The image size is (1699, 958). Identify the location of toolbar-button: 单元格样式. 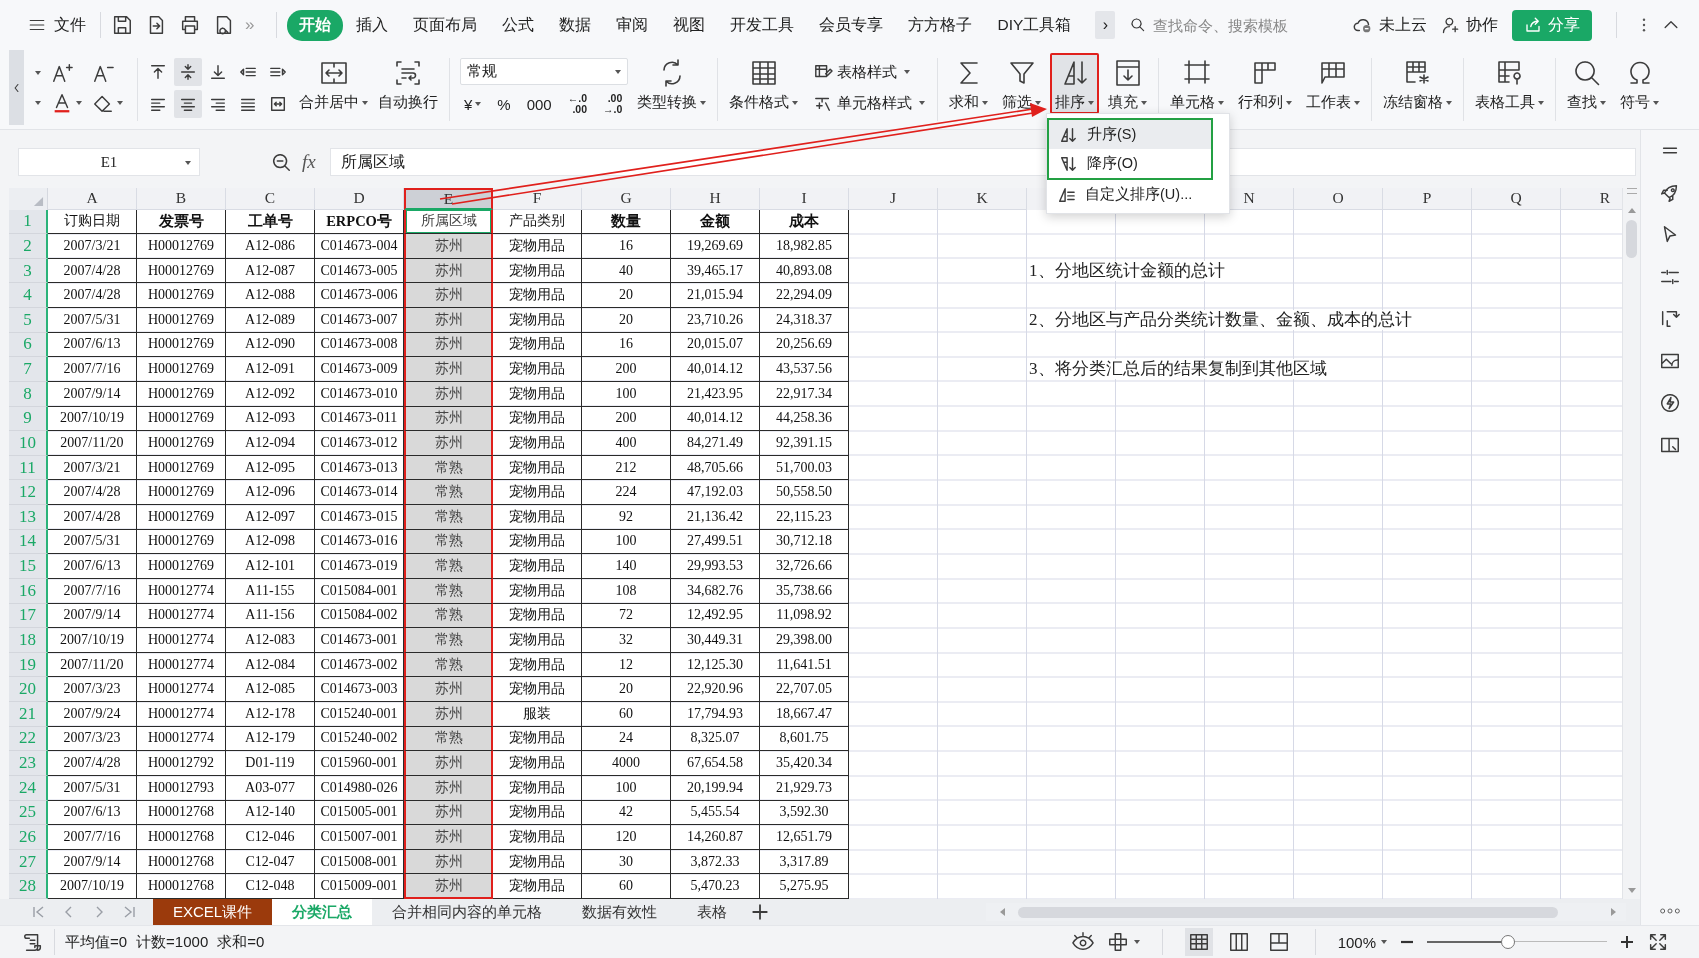
(869, 103).